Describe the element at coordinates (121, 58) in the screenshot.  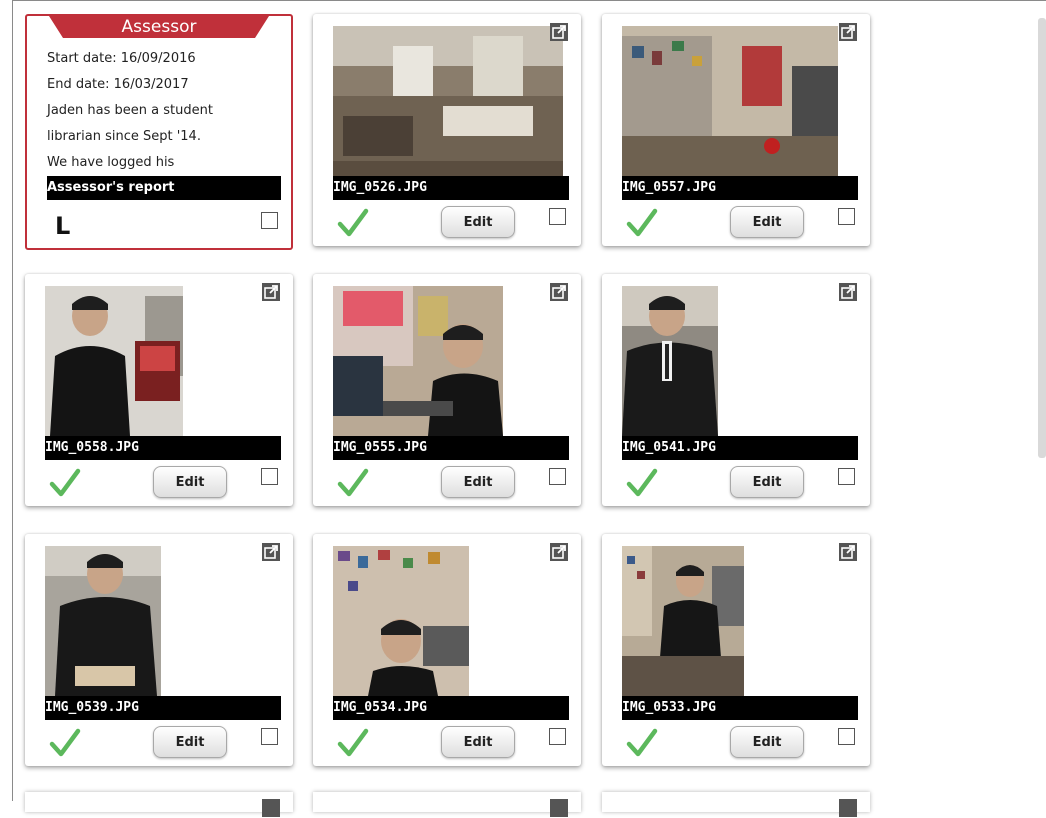
I see `assessor-start-date: Start date: 16/09/2016` at that location.